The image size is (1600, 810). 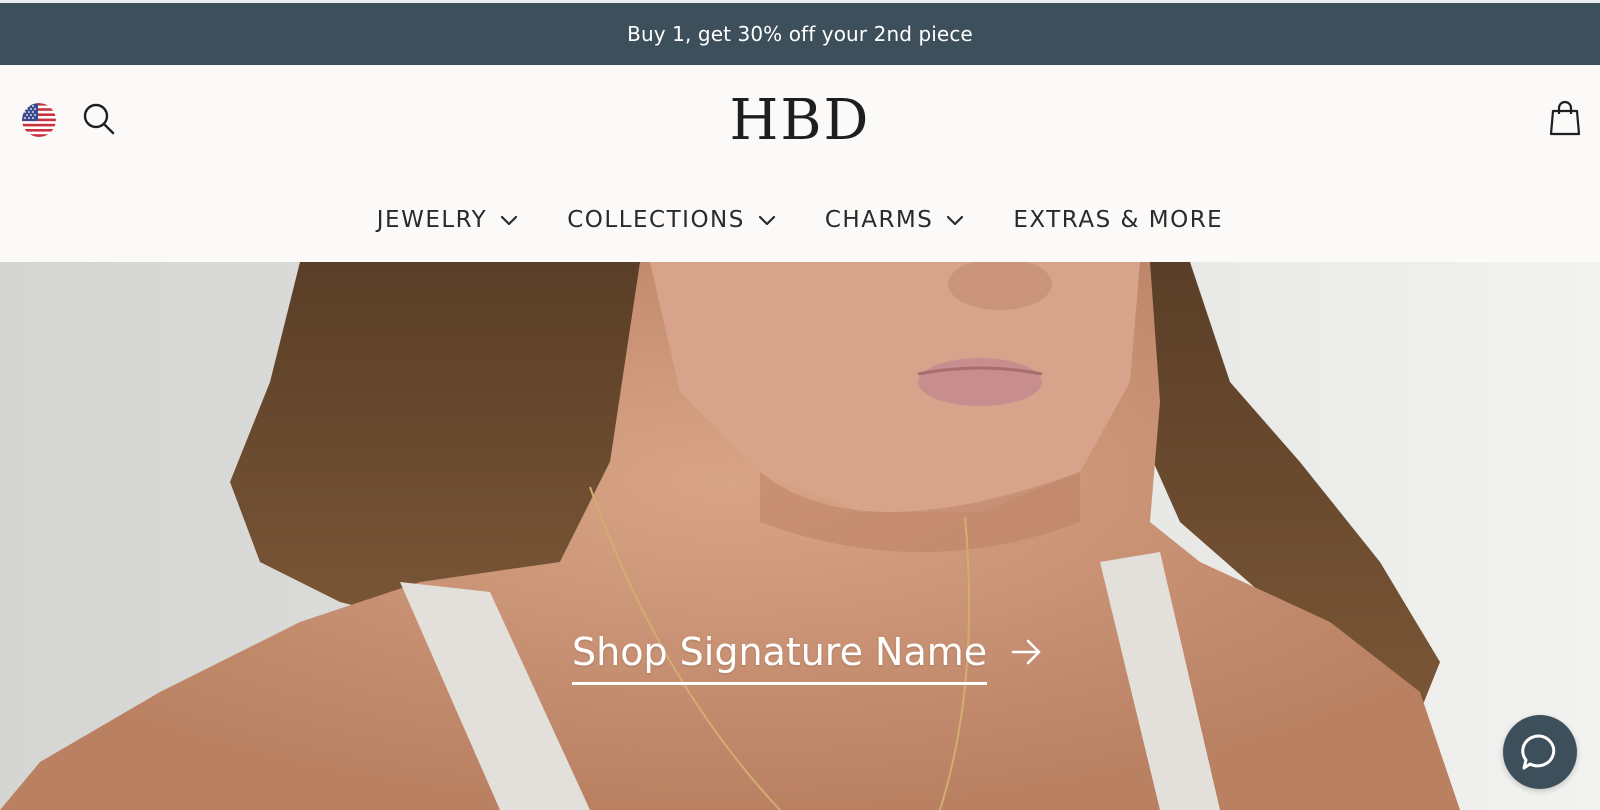 What do you see at coordinates (800, 120) in the screenshot?
I see `site-logo: HBD` at bounding box center [800, 120].